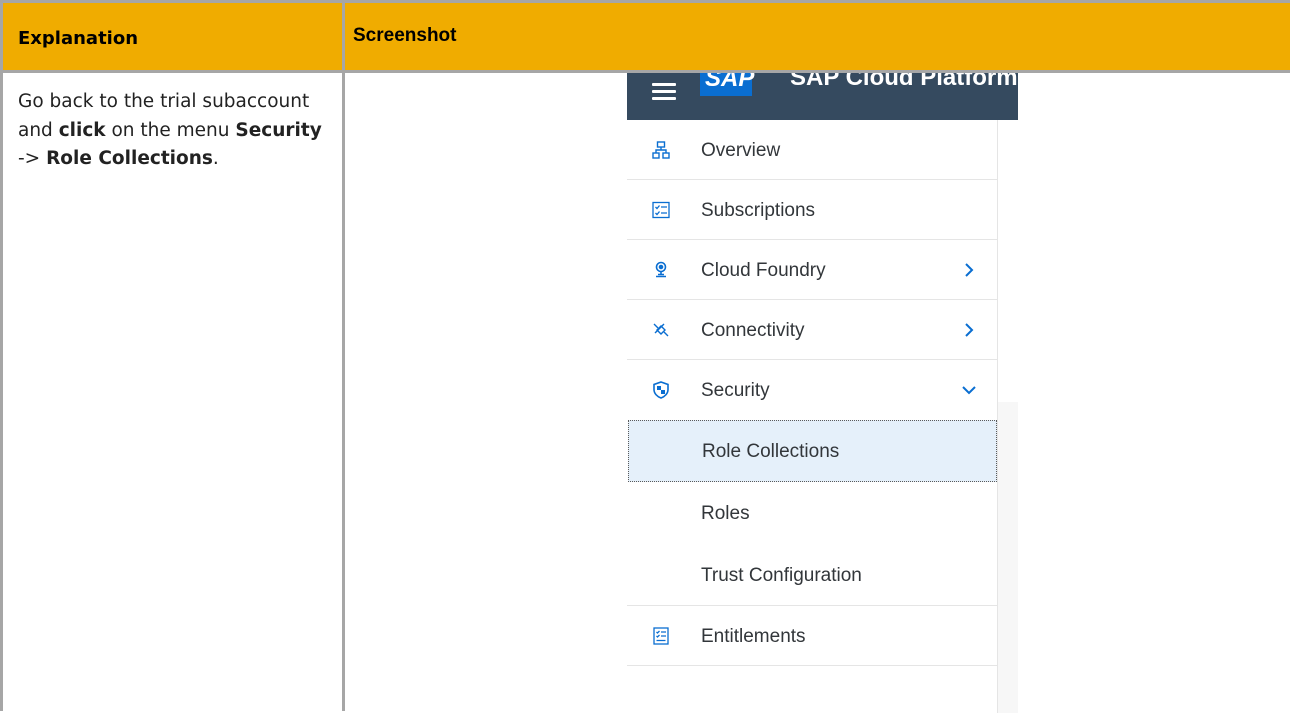 The width and height of the screenshot is (1290, 713). Describe the element at coordinates (1008, 261) in the screenshot. I see `content-top` at that location.